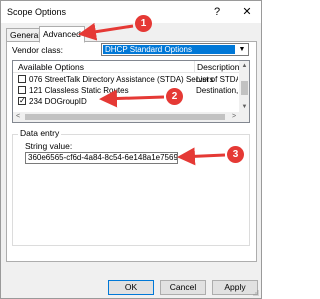  I want to click on scrollbar-corner, so click(244, 117).